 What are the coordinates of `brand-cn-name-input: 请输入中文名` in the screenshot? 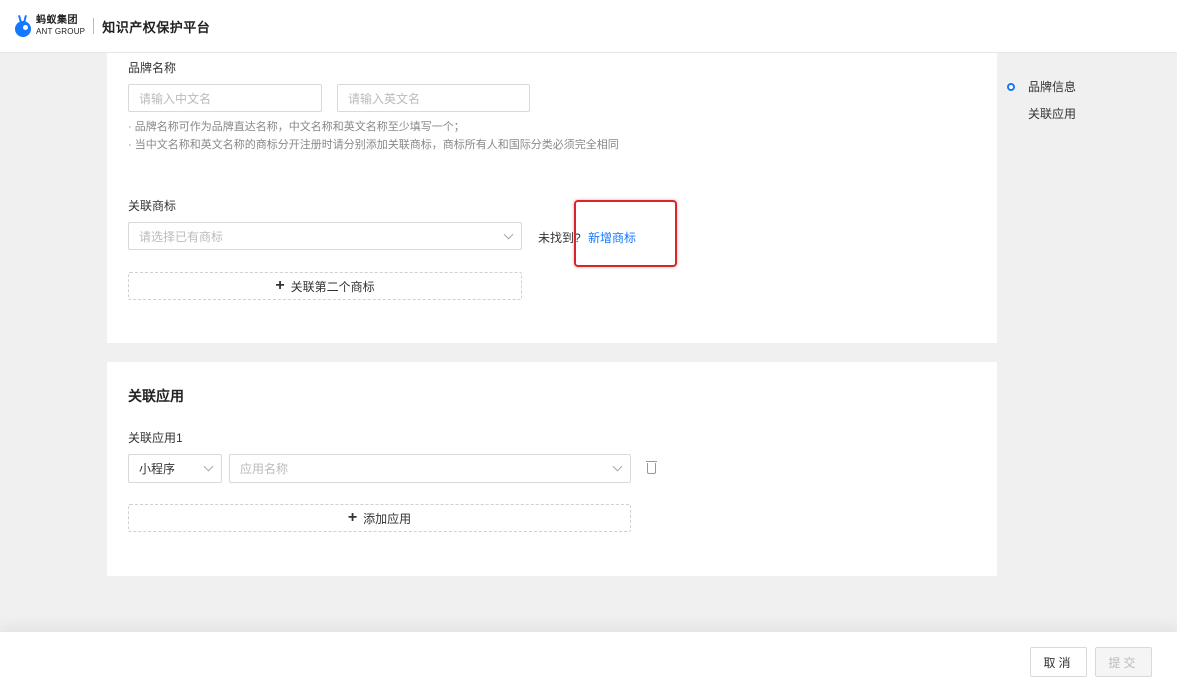 It's located at (225, 98).